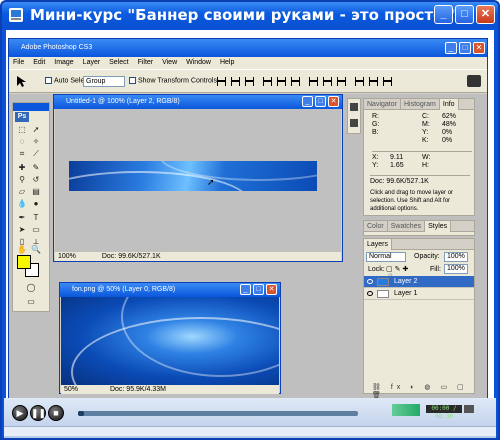  Describe the element at coordinates (36, 154) in the screenshot. I see `slice-tool-icon: ⟋` at that location.